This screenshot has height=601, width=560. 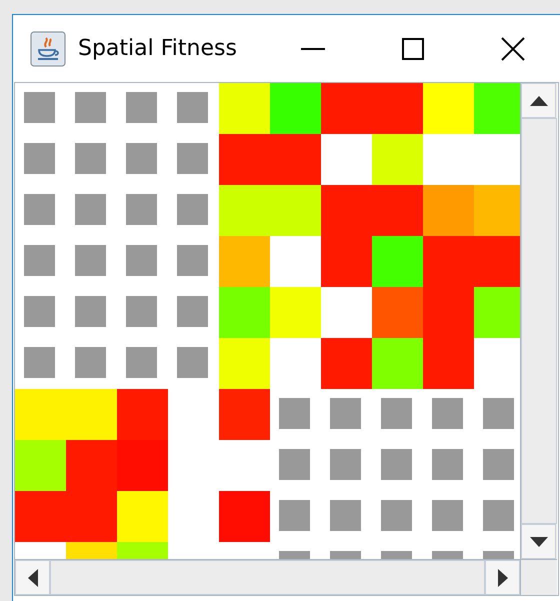 I want to click on minimize-icon, so click(x=313, y=49).